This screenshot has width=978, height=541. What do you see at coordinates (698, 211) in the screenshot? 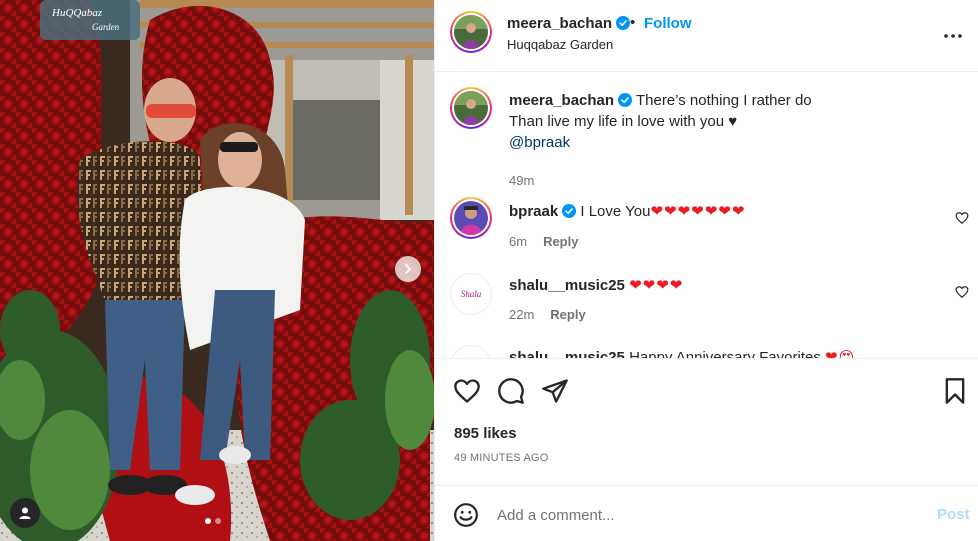
I see `comment-hearts: ❤❤❤❤❤❤❤` at bounding box center [698, 211].